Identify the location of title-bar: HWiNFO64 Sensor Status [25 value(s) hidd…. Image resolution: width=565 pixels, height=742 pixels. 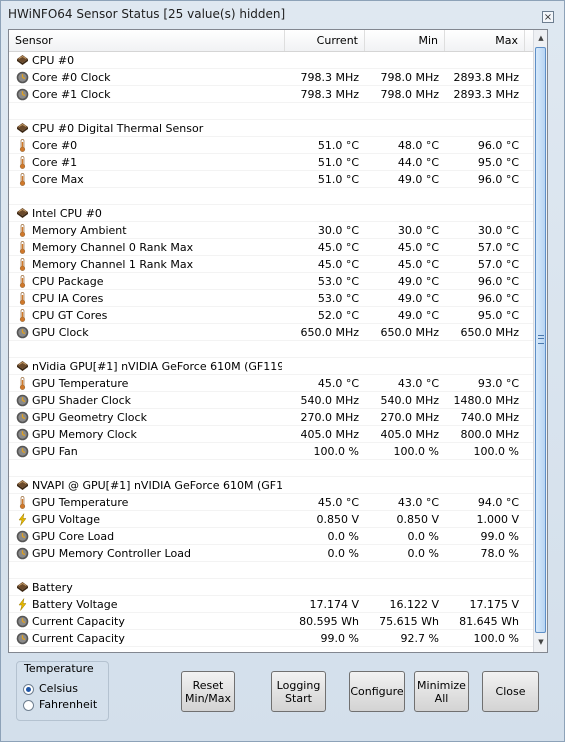
(282, 14).